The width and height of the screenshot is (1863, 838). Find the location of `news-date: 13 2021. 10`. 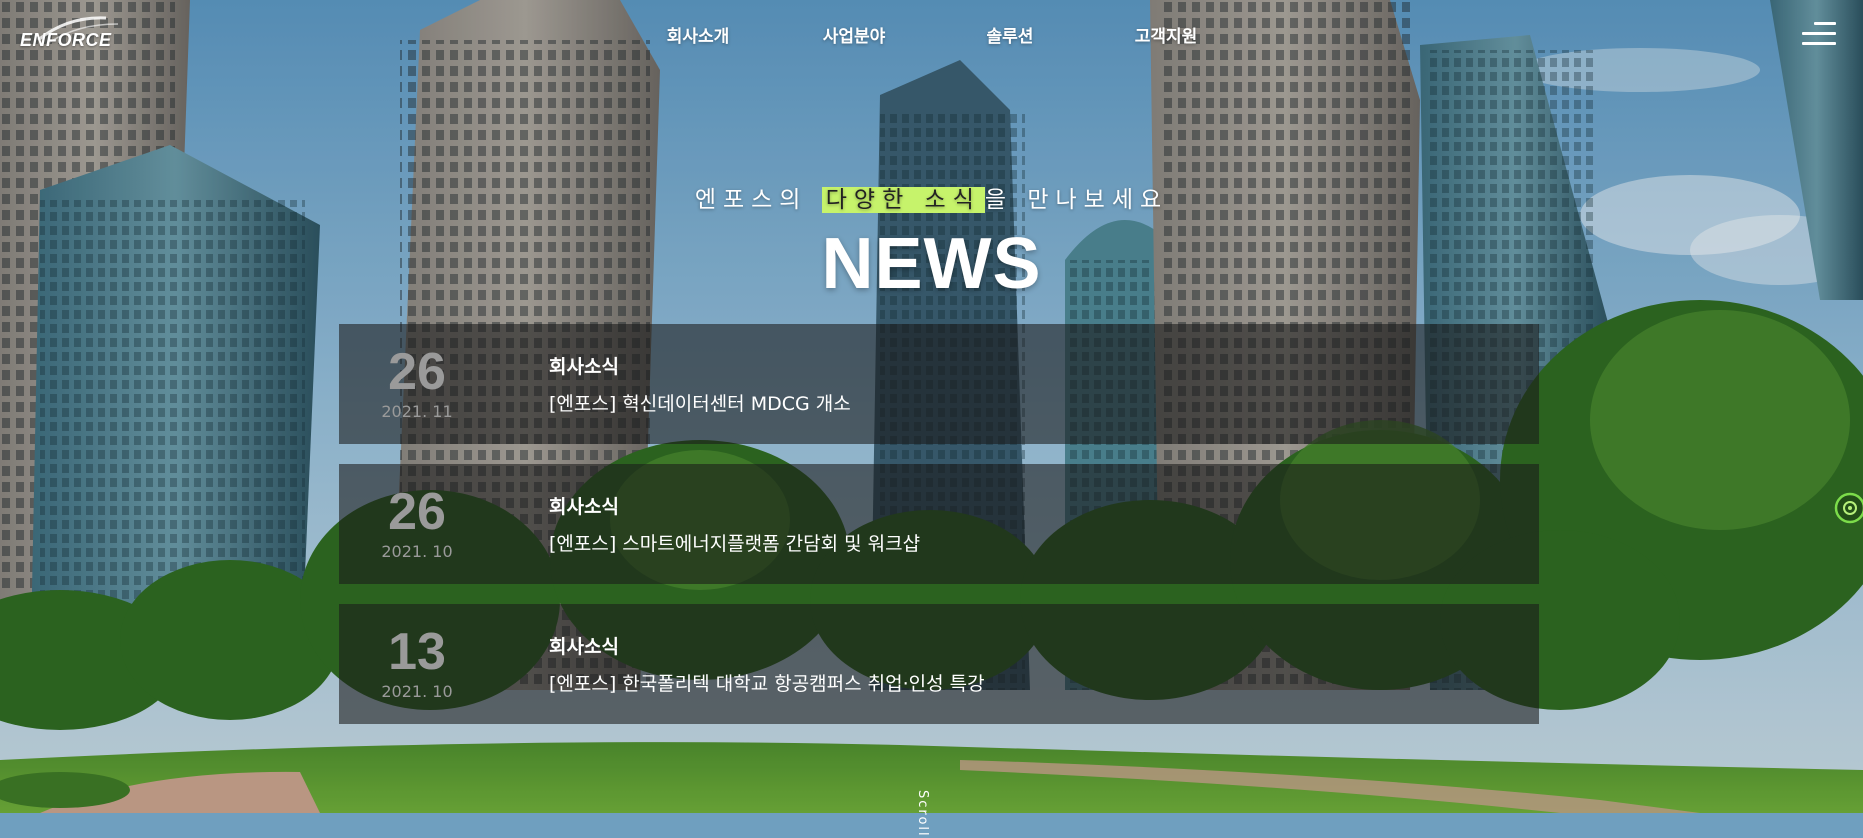

news-date: 13 2021. 10 is located at coordinates (417, 663).